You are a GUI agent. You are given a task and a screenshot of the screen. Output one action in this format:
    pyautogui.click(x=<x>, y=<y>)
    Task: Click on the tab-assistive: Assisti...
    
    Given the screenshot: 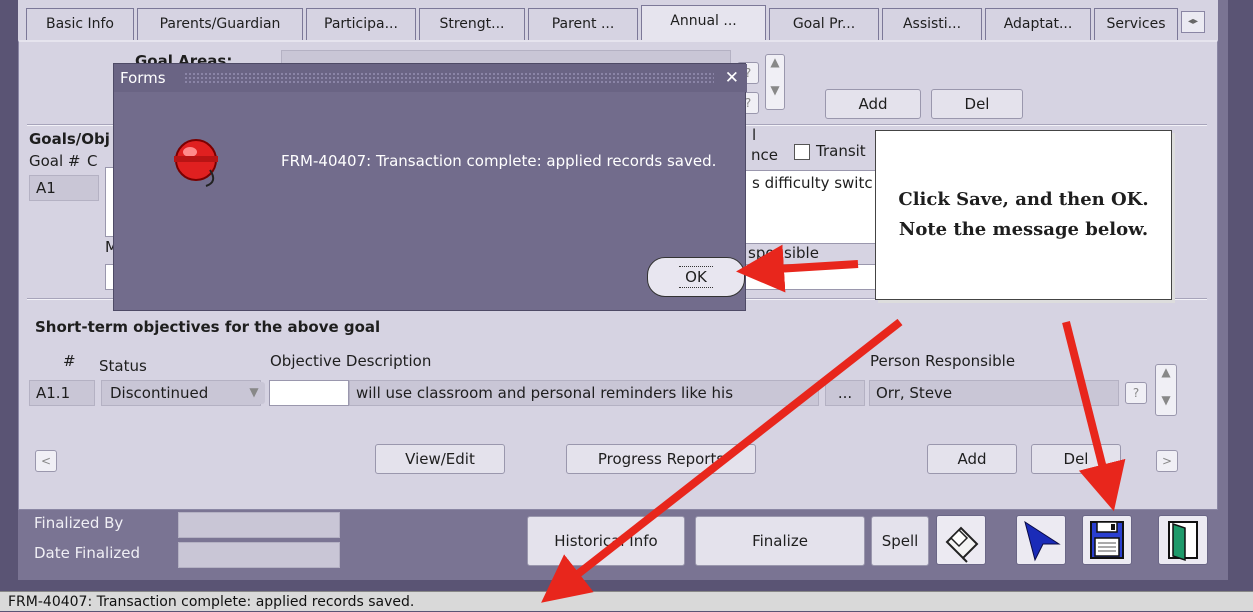 What is the action you would take?
    pyautogui.click(x=932, y=24)
    